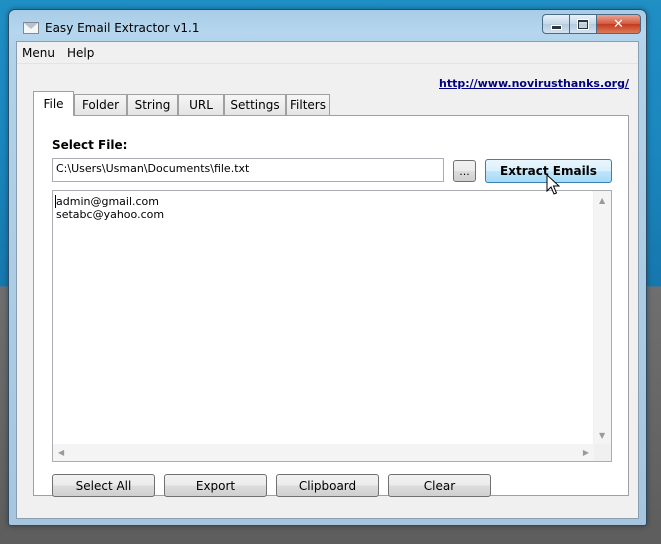  What do you see at coordinates (586, 453) in the screenshot?
I see `scroll-right-arrow-icon: ▶` at bounding box center [586, 453].